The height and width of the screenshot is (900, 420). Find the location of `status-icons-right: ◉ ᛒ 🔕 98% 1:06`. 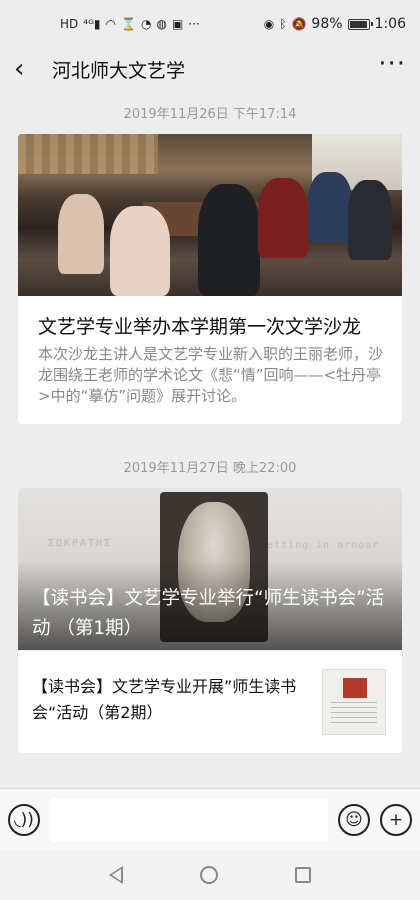

status-icons-right: ◉ ᛒ 🔕 98% 1:06 is located at coordinates (335, 24).